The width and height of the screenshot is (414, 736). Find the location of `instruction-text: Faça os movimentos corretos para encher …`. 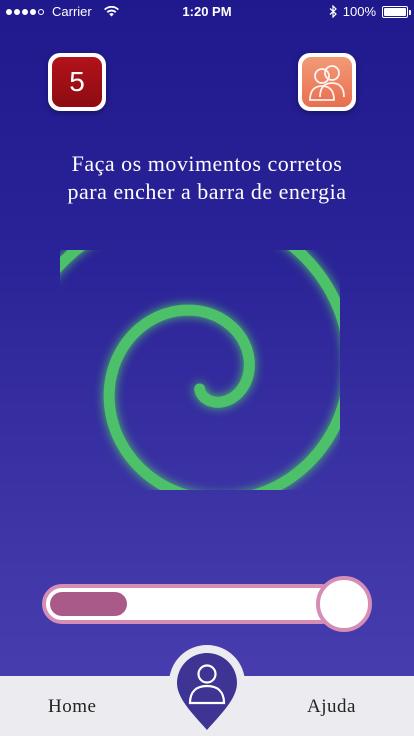

instruction-text: Faça os movimentos corretos para encher … is located at coordinates (207, 177).